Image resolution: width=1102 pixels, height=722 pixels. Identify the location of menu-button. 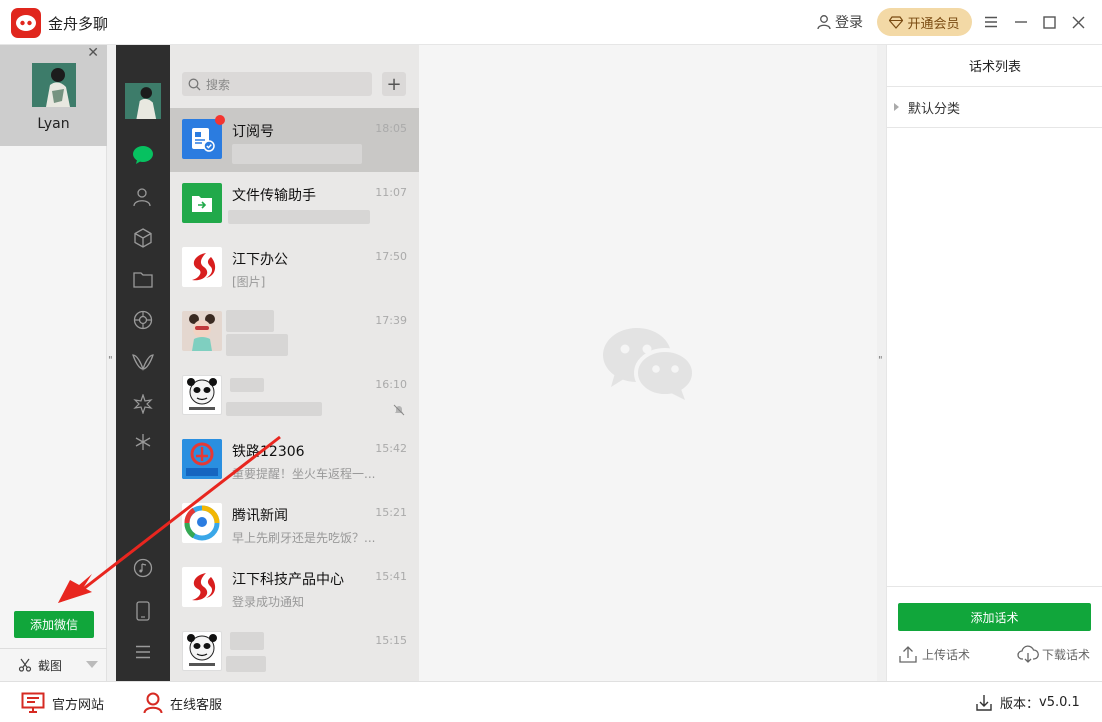
(991, 22).